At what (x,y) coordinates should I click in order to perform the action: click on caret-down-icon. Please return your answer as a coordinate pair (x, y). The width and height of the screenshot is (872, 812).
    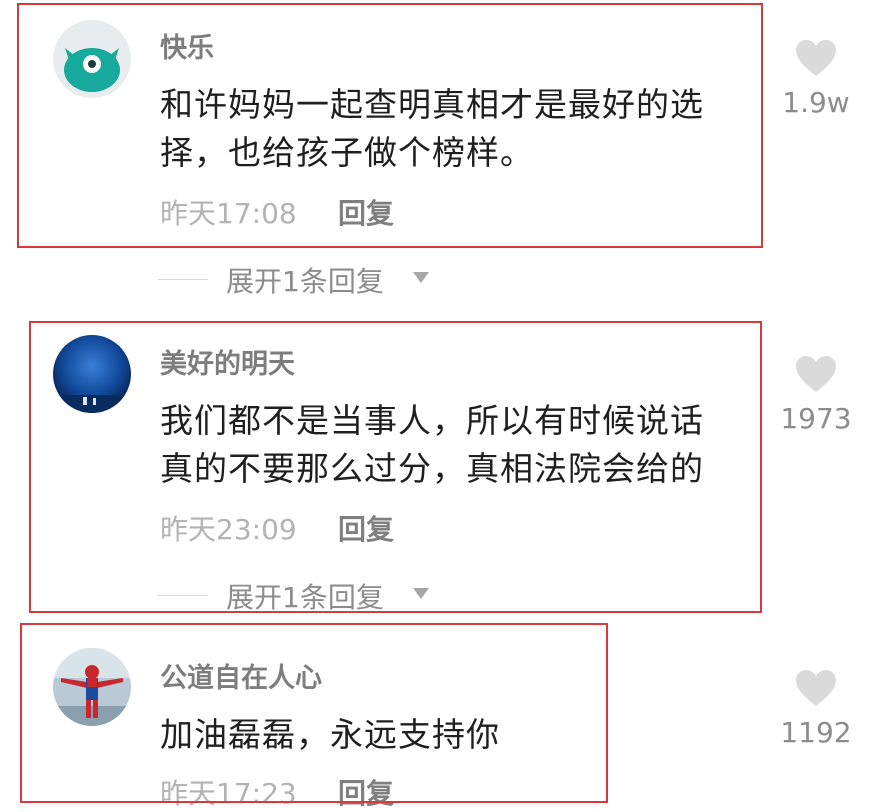
    Looking at the image, I should click on (421, 277).